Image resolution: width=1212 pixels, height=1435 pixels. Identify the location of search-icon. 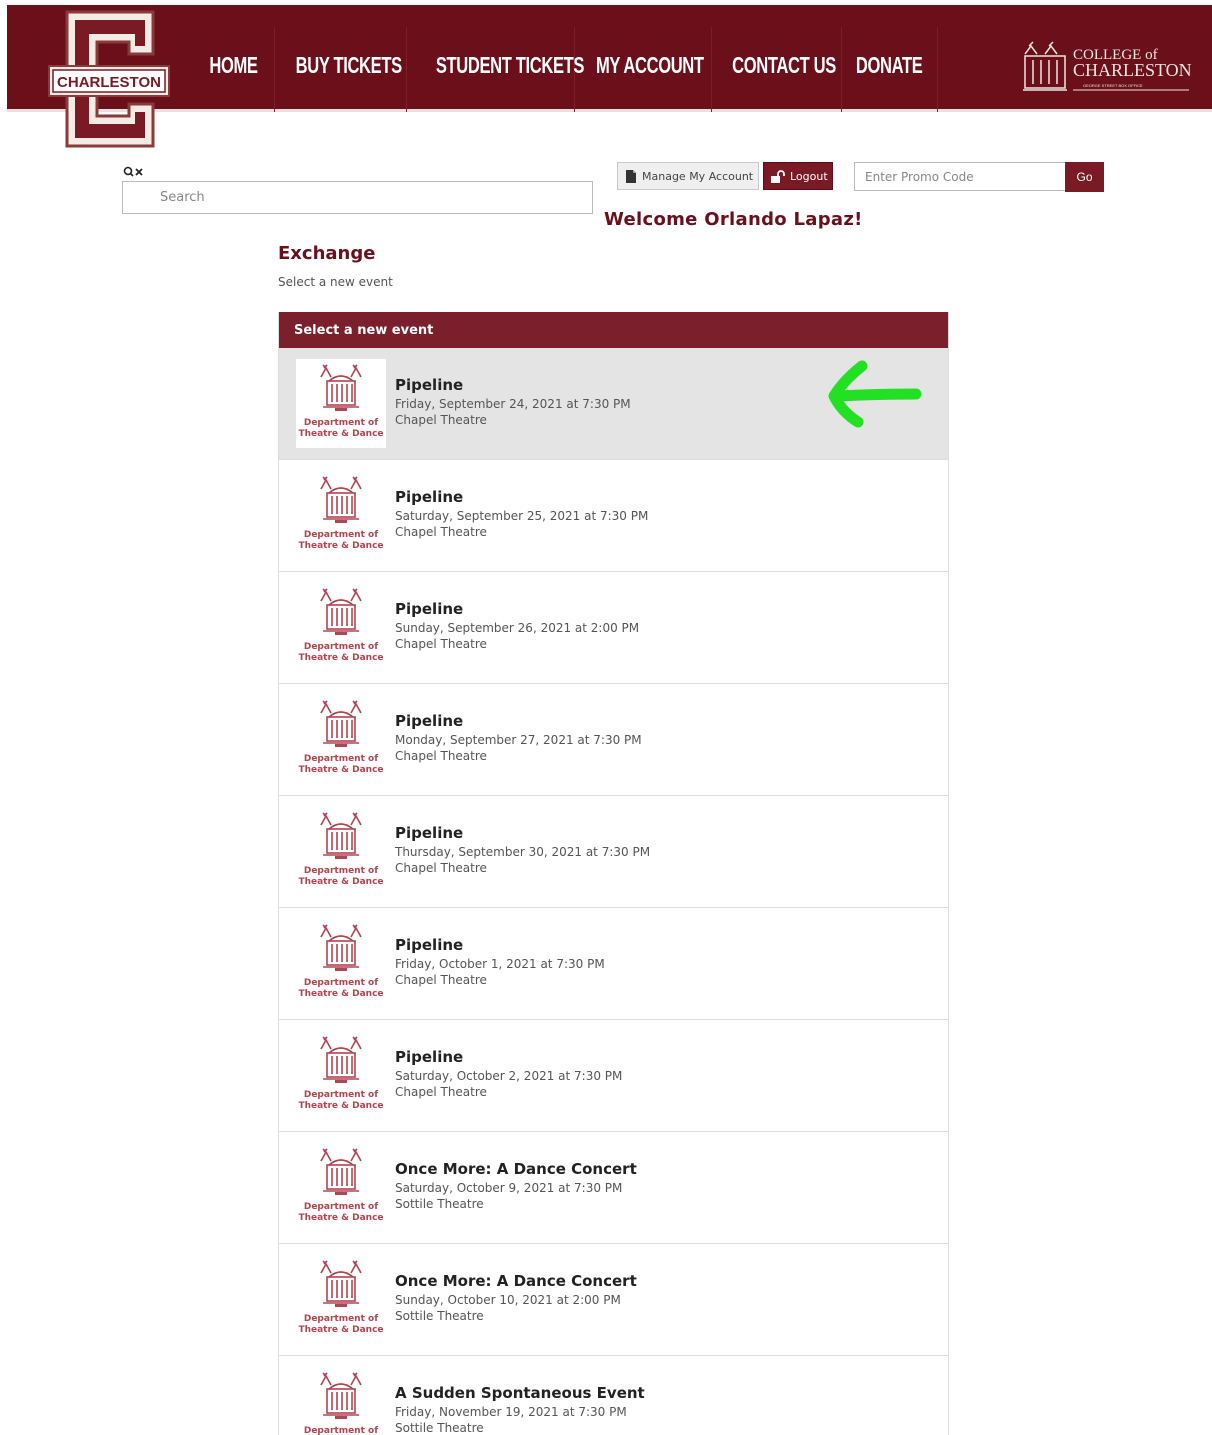
(133, 171).